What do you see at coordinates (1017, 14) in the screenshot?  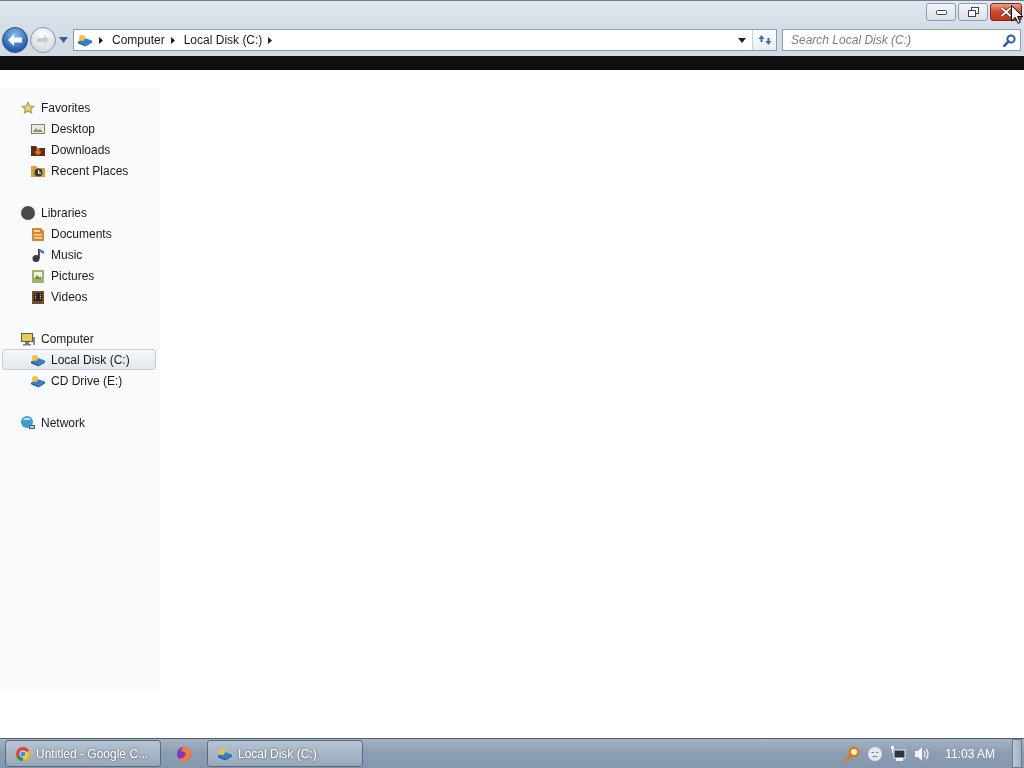 I see `mouse-pointer-icon` at bounding box center [1017, 14].